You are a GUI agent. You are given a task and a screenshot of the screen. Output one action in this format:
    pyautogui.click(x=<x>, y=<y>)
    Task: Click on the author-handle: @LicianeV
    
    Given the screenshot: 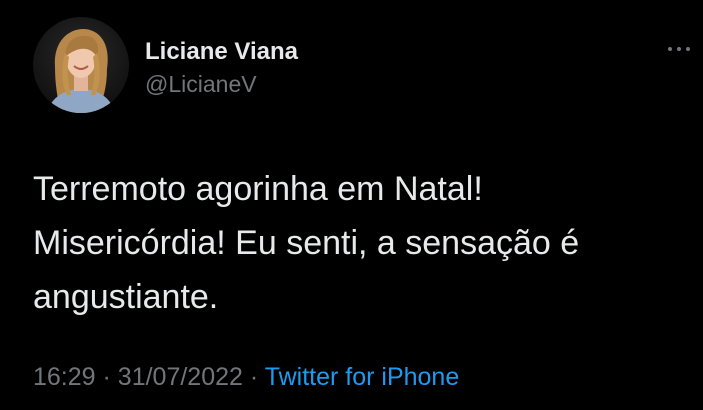 What is the action you would take?
    pyautogui.click(x=221, y=84)
    